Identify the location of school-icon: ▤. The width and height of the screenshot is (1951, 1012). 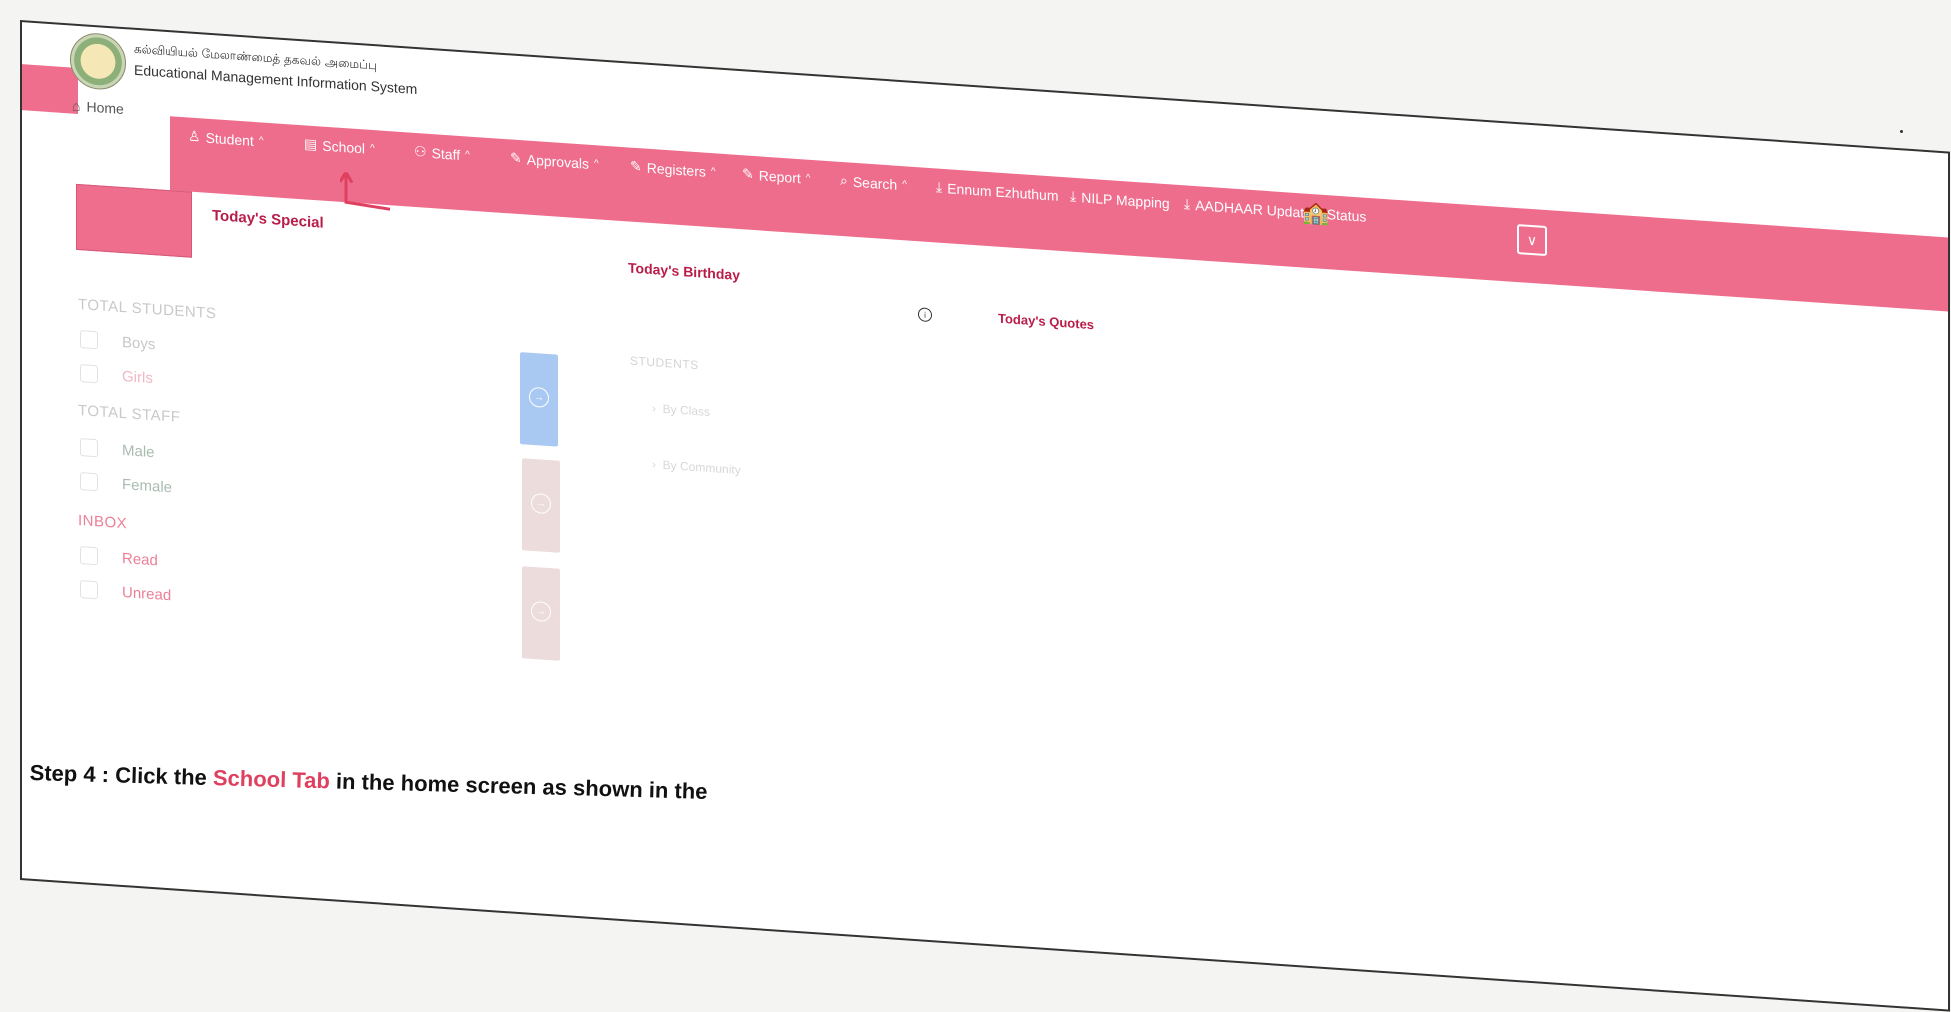
(311, 144).